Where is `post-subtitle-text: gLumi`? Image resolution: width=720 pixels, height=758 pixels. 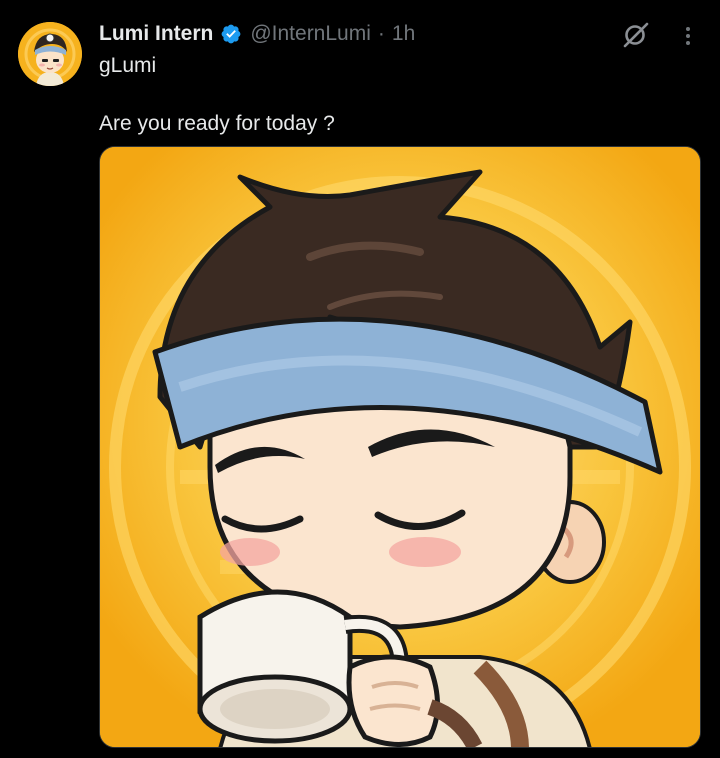 post-subtitle-text: gLumi is located at coordinates (128, 65).